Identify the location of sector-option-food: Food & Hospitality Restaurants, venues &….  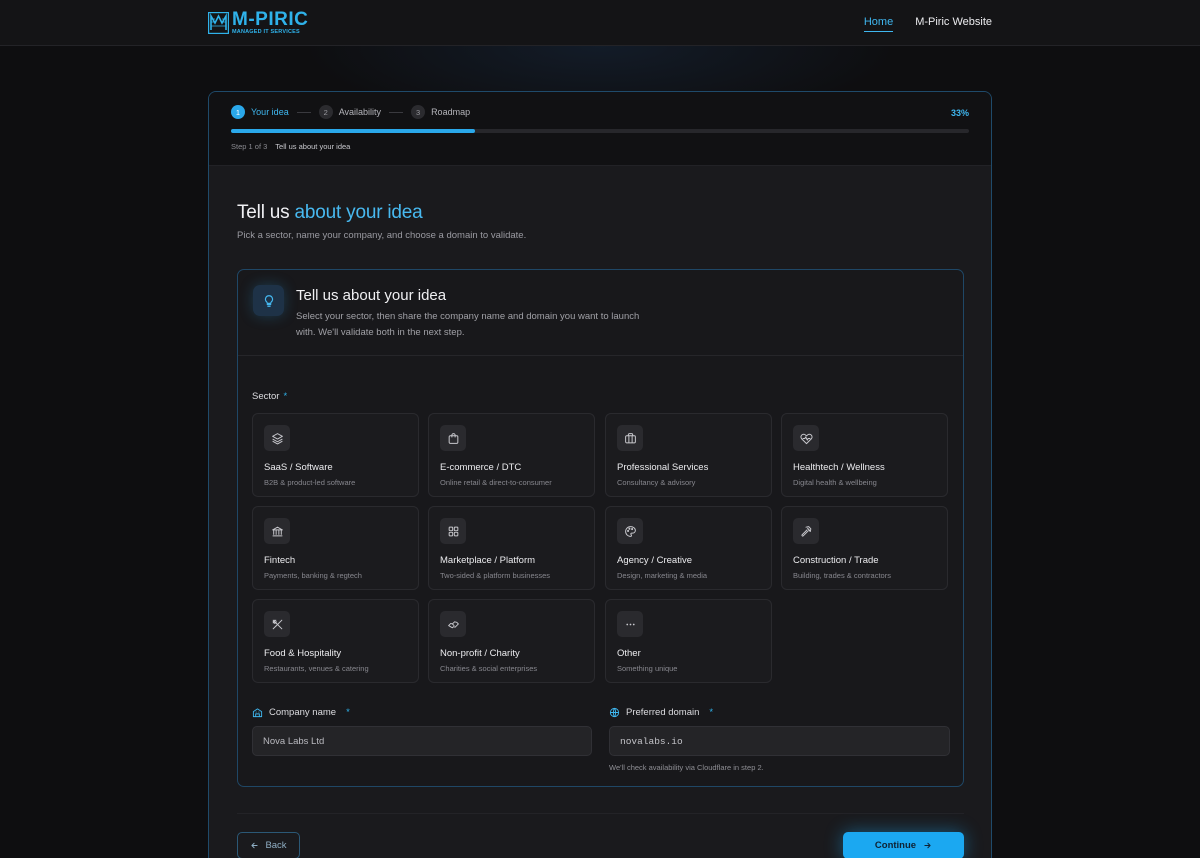
(335, 641).